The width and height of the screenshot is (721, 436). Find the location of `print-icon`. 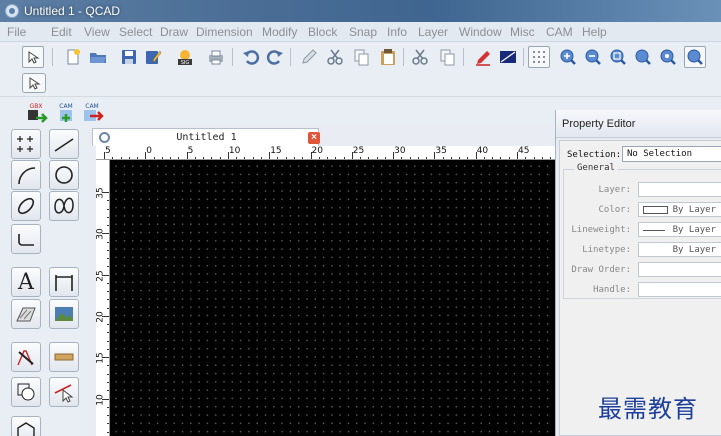

print-icon is located at coordinates (216, 57).